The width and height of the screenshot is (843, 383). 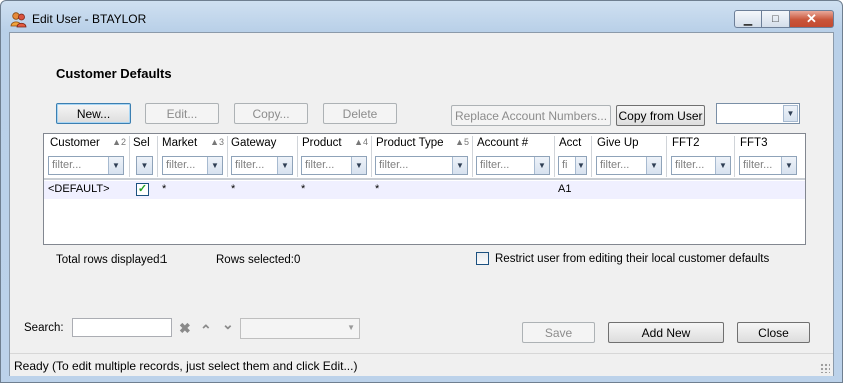 I want to click on column-header-market: Market ▲3, so click(x=194, y=146).